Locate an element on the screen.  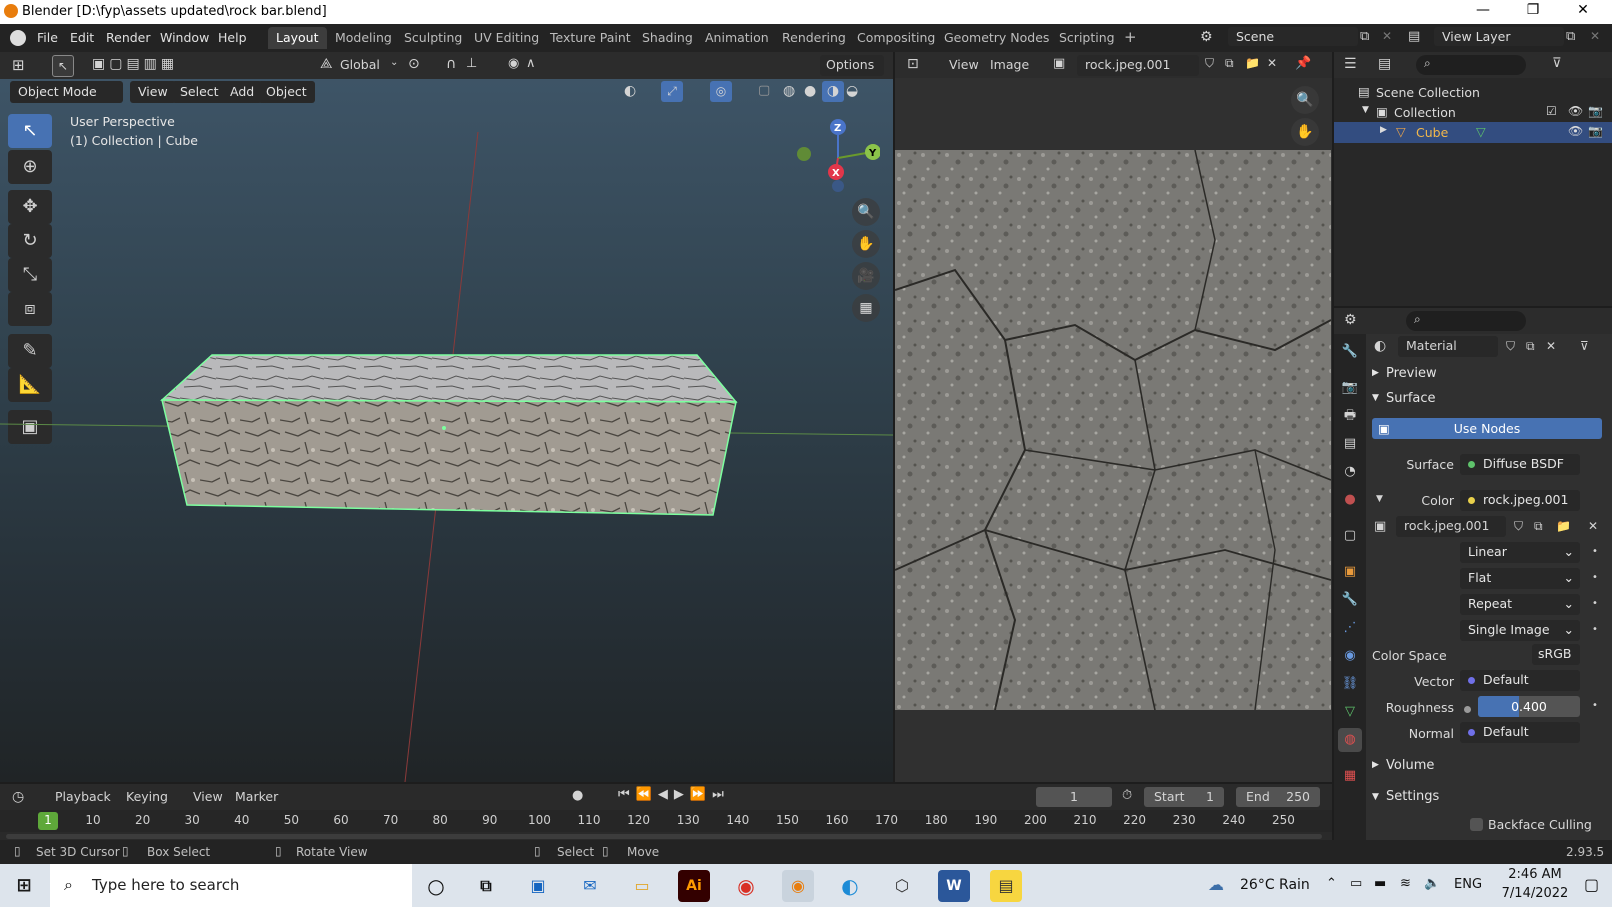
microsoft-store-icon: ▣ is located at coordinates (538, 886).